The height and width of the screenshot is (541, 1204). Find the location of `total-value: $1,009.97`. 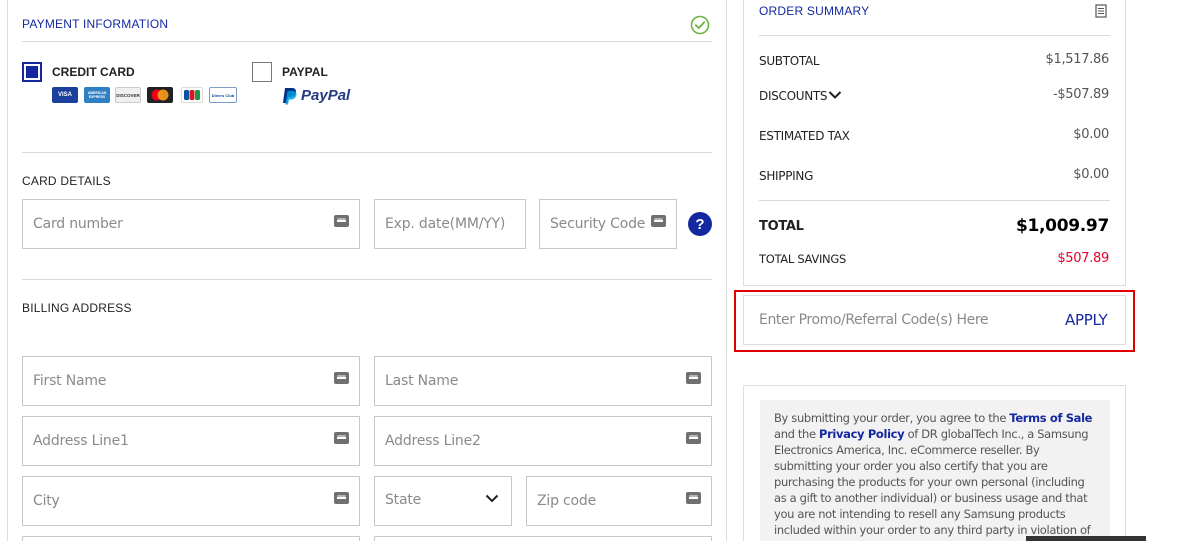

total-value: $1,009.97 is located at coordinates (1062, 226).